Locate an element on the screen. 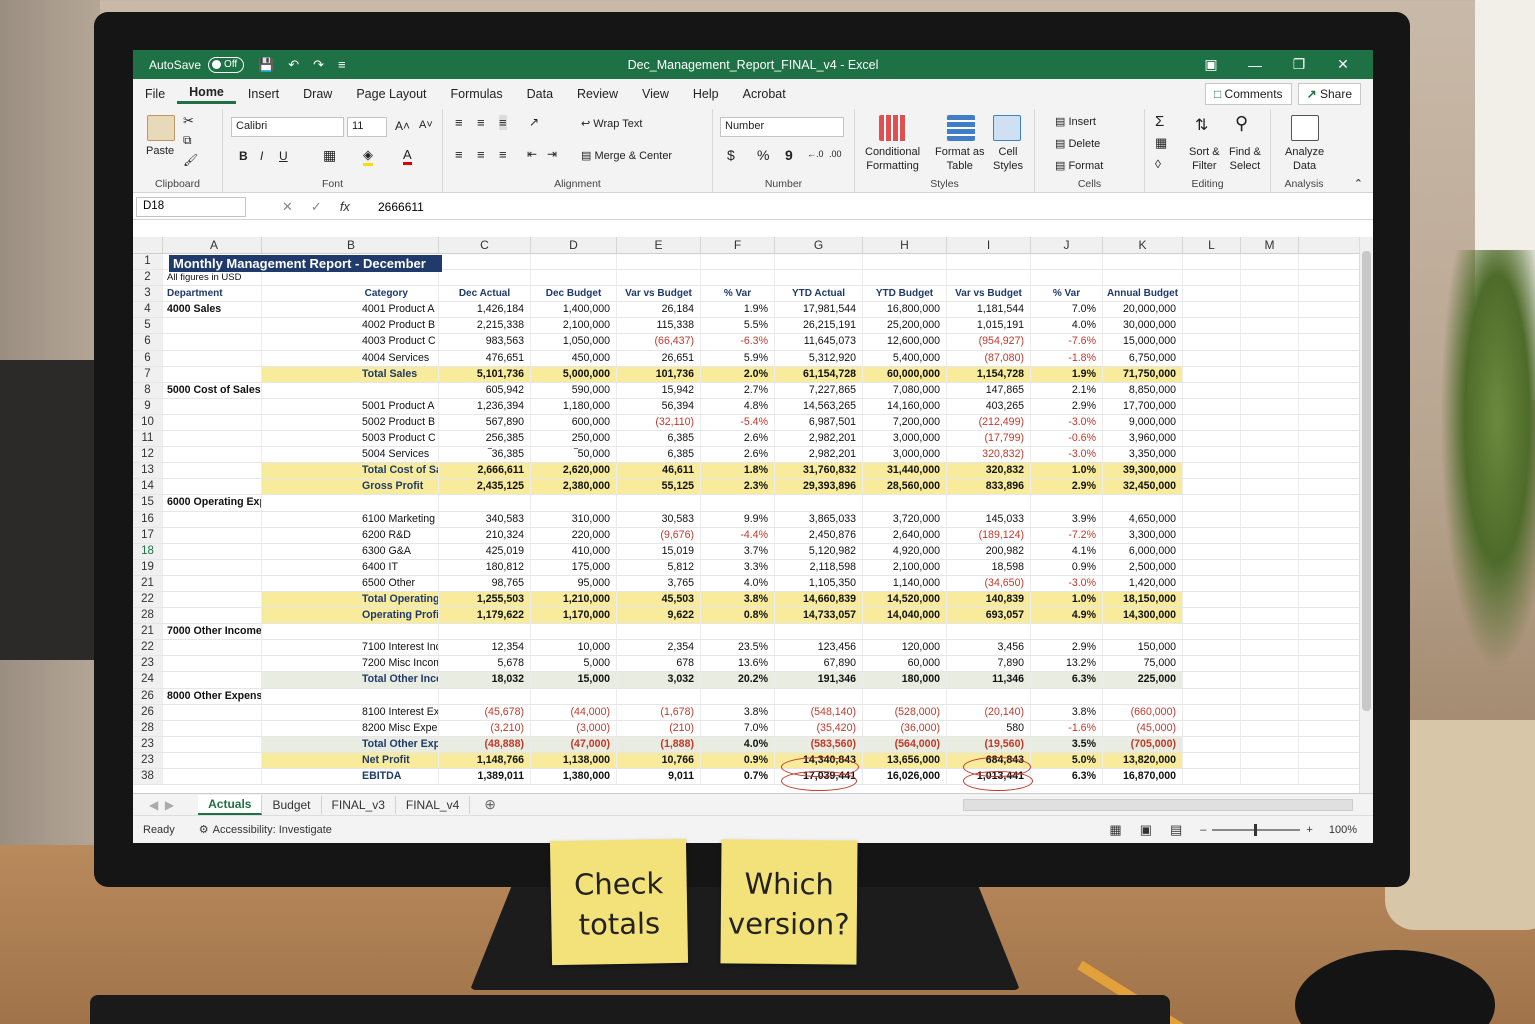 The image size is (1535, 1024). cell-value: 13,820,000 is located at coordinates (1143, 760).